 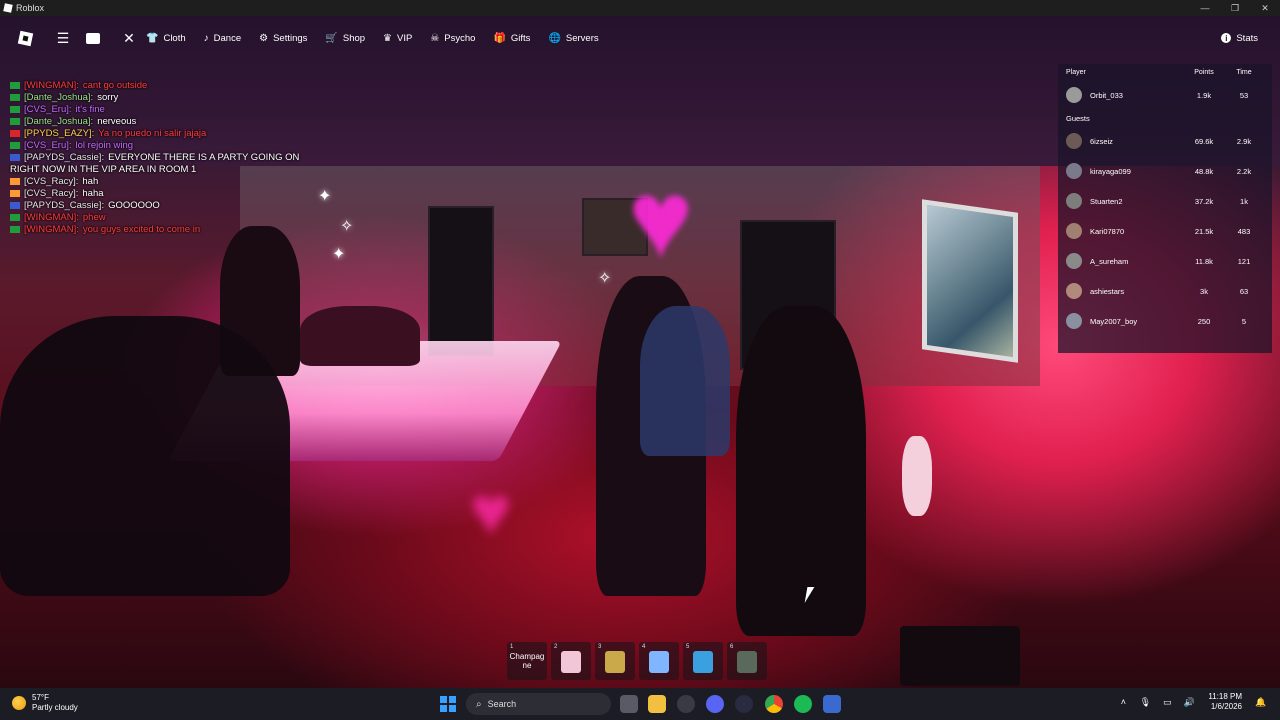 I want to click on weather-widget: 57°F Partly cloudy, so click(x=45, y=703).